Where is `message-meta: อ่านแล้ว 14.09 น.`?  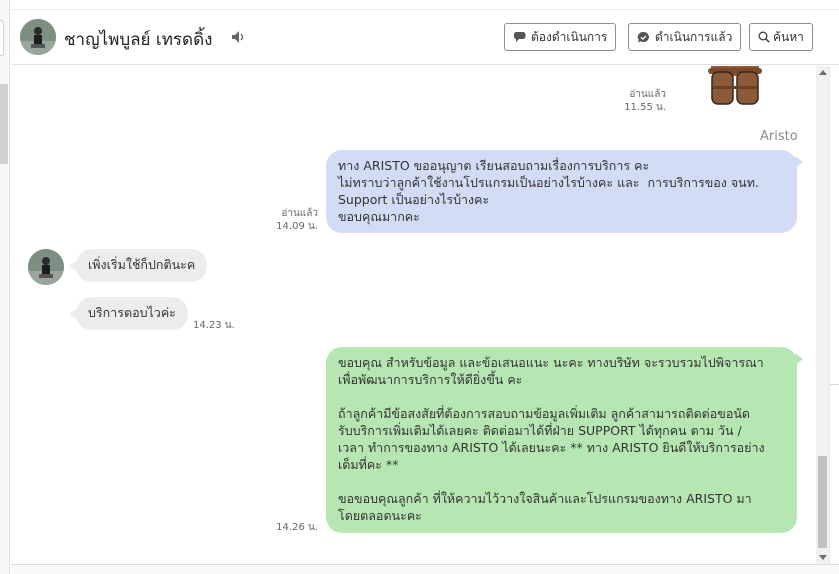 message-meta: อ่านแล้ว 14.09 น. is located at coordinates (290, 220).